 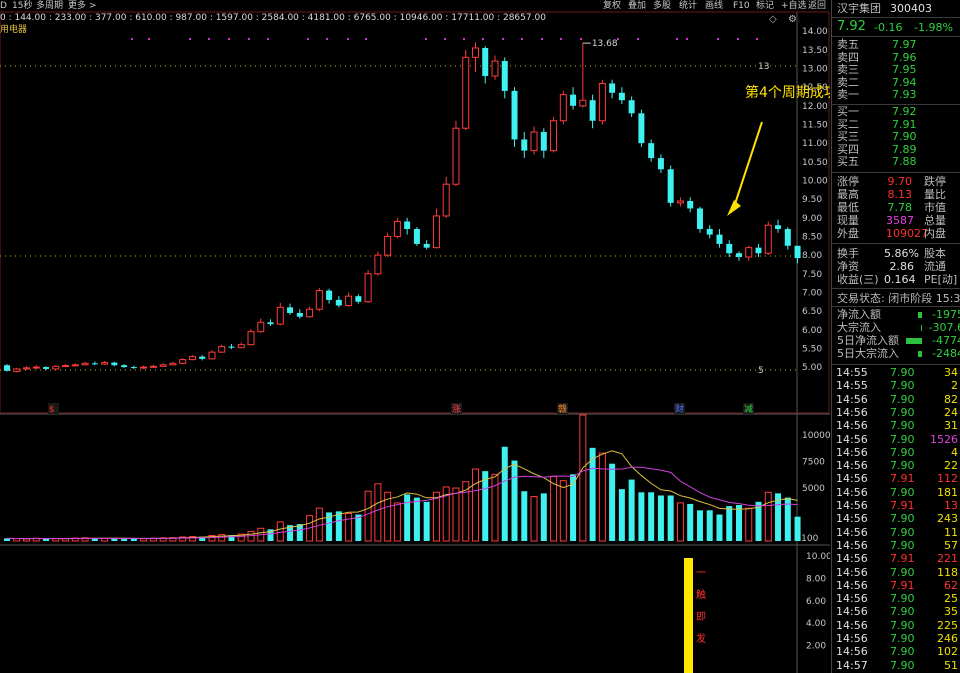 I want to click on stat-value: 8.13, so click(x=900, y=194).